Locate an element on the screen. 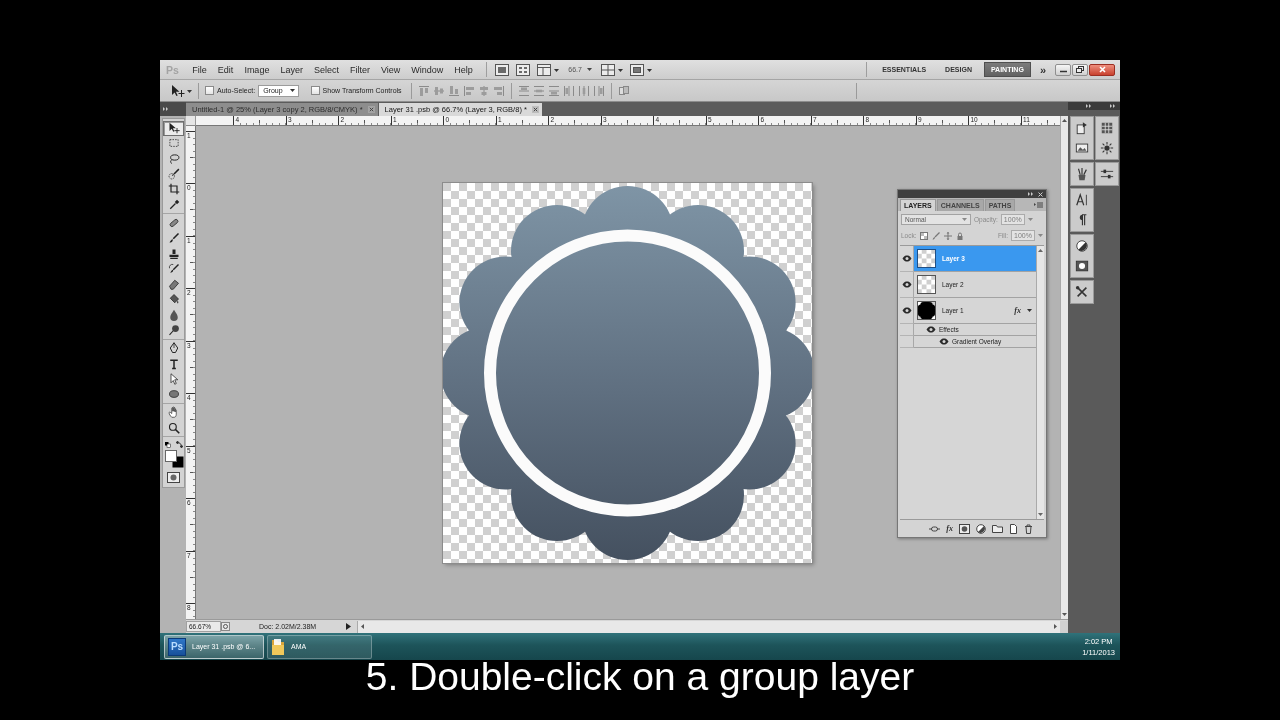  screen-mode-dropdown-icon is located at coordinates (640, 69).